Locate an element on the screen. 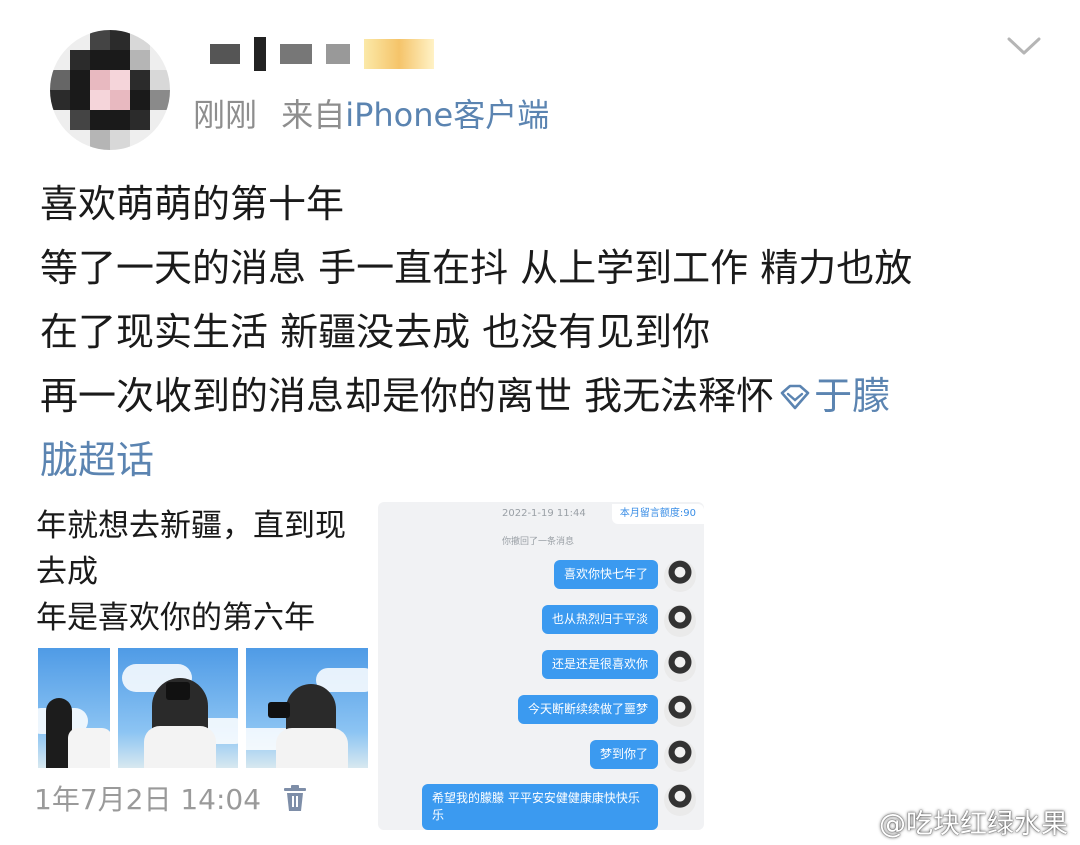 The width and height of the screenshot is (1080, 845). embedded-post-date: 1年7月2日 14:04 is located at coordinates (148, 799).